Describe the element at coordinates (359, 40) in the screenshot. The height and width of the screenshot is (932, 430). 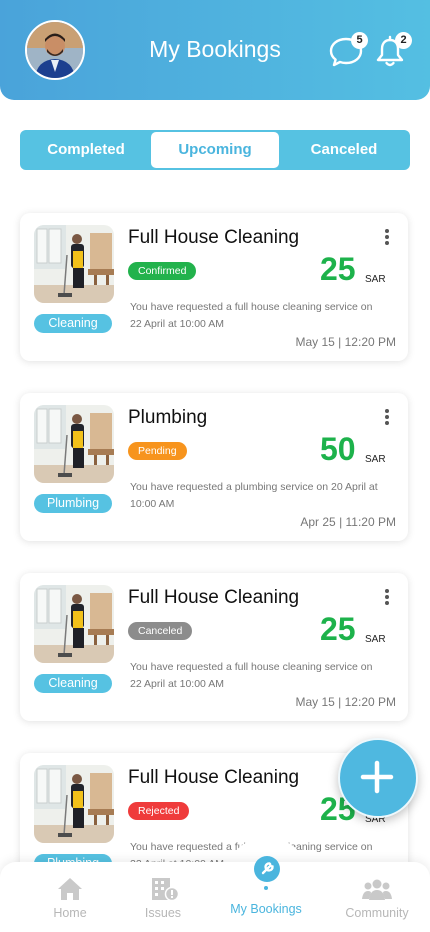
I see `messages-badge: 5` at that location.